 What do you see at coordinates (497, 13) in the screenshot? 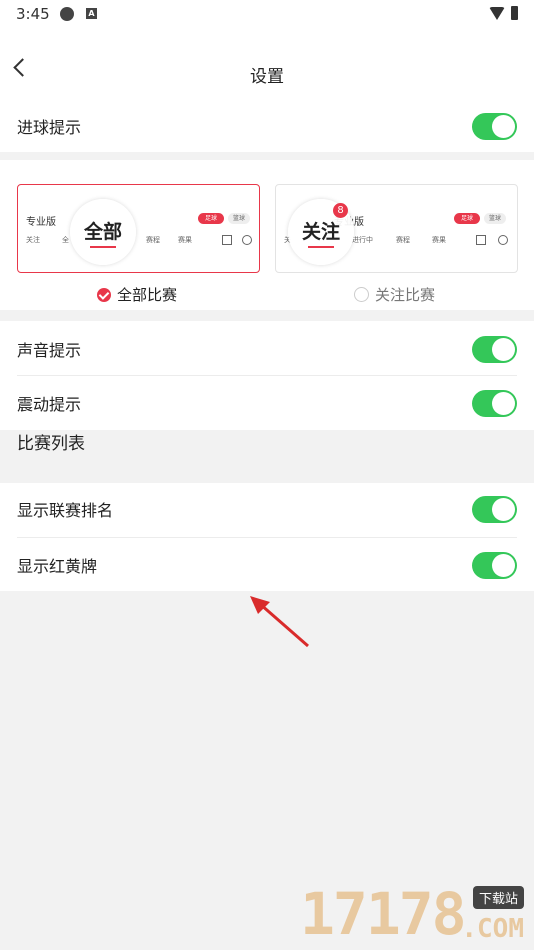
I see `wifi-icon` at bounding box center [497, 13].